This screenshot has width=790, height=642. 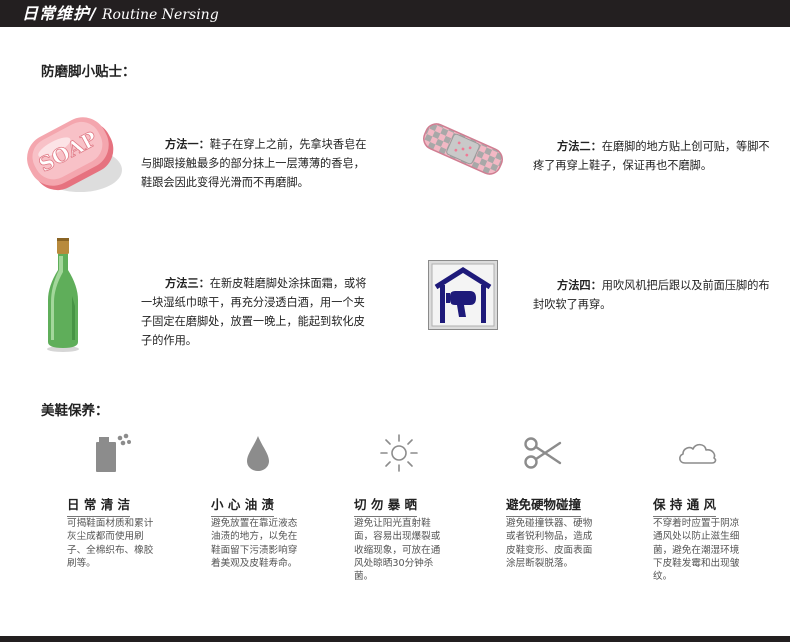 What do you see at coordinates (243, 505) in the screenshot?
I see `care-item-2-title: 小 心 油 渍` at bounding box center [243, 505].